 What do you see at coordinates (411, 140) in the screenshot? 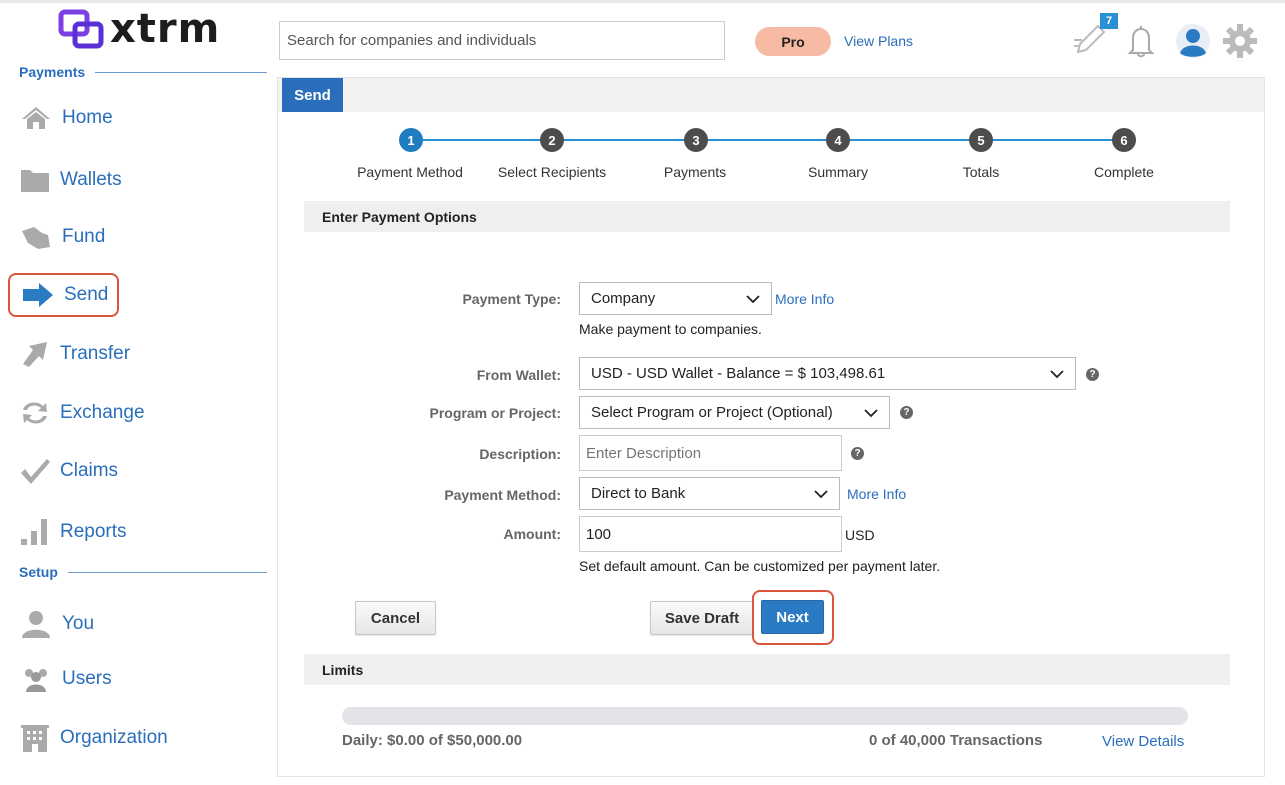
I see `step-1-dot: 1` at bounding box center [411, 140].